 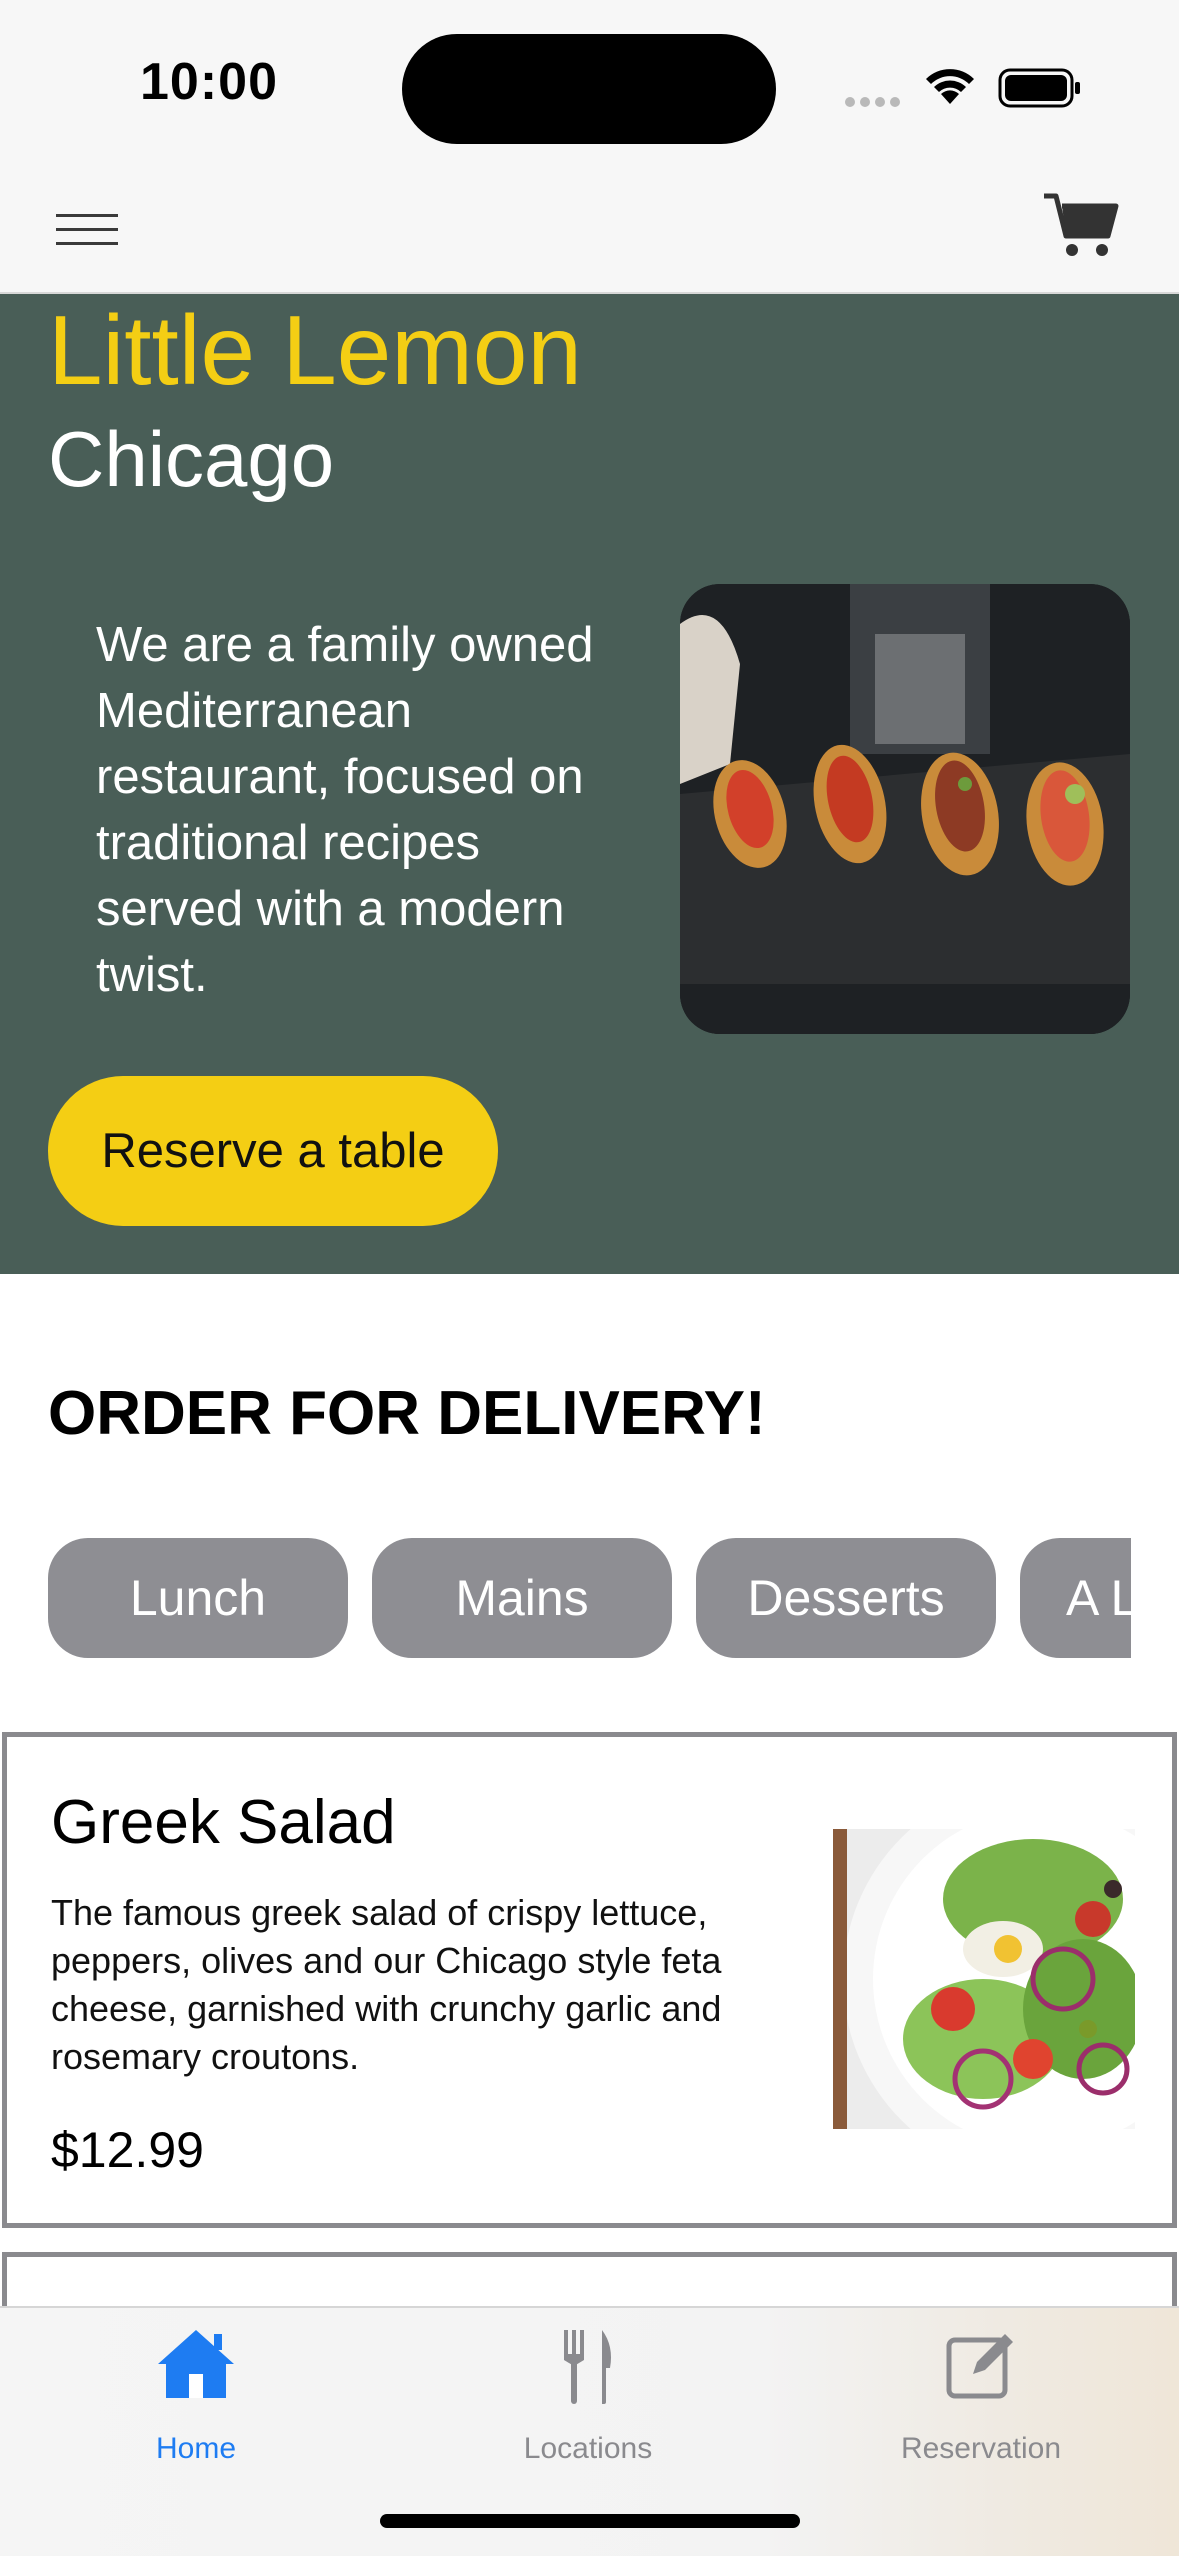 I want to click on shopping-cart-icon, so click(x=1082, y=225).